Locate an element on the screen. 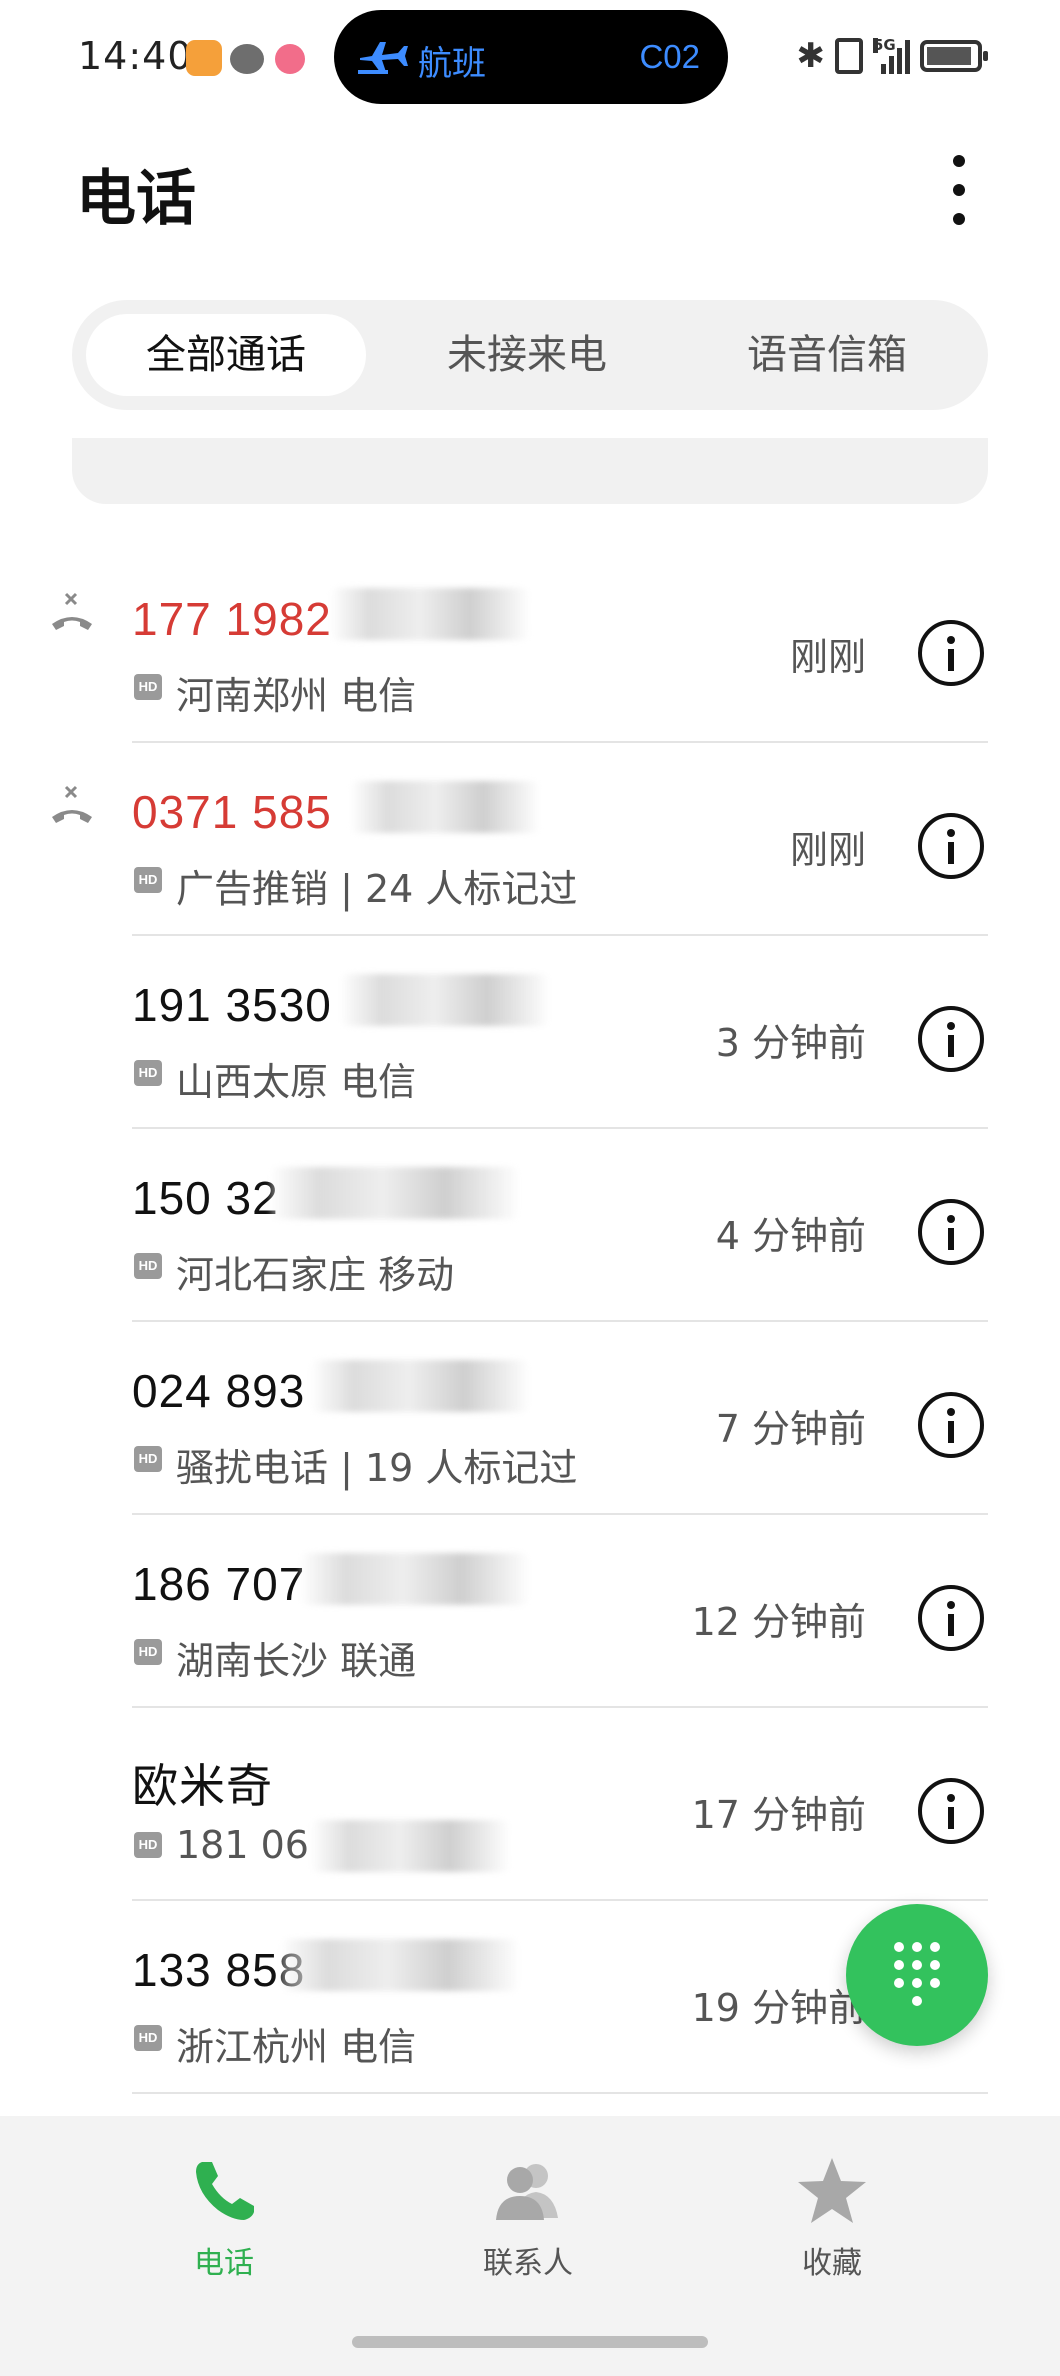  call-location: 浙江杭州 电信 is located at coordinates (296, 2047).